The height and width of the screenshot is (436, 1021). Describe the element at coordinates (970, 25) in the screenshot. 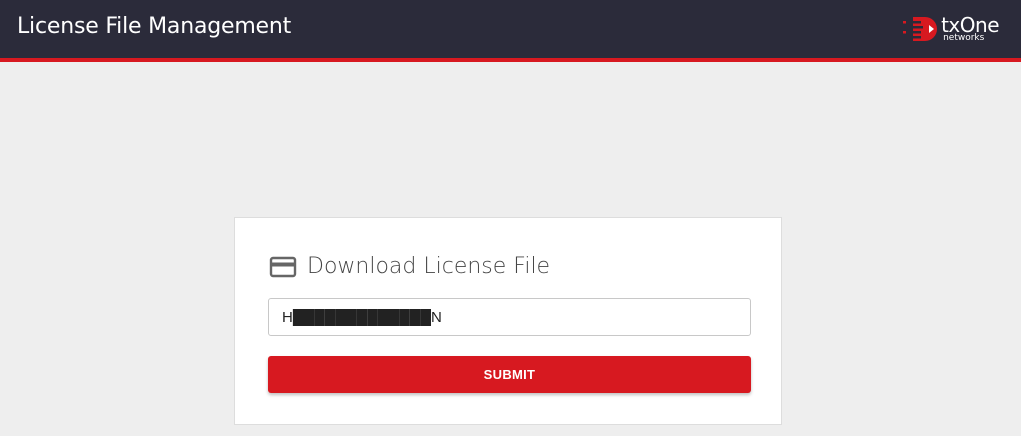

I see `brand-name: txOne` at that location.